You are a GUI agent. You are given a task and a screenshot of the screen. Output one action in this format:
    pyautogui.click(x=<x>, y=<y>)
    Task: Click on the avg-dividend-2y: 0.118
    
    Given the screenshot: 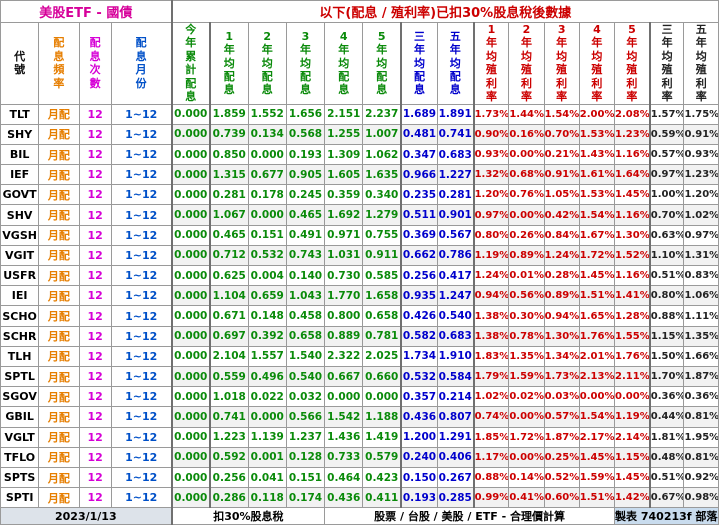 What is the action you would take?
    pyautogui.click(x=267, y=498)
    